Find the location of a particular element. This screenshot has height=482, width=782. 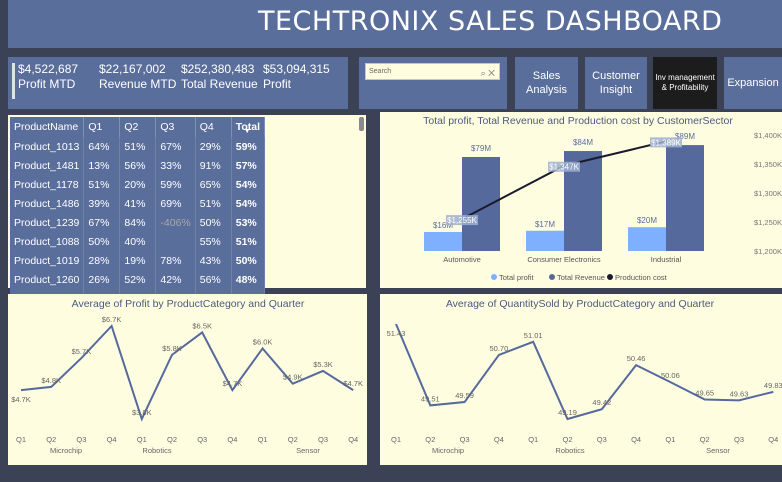

product-name-cell: Product_1088 is located at coordinates (47, 241).